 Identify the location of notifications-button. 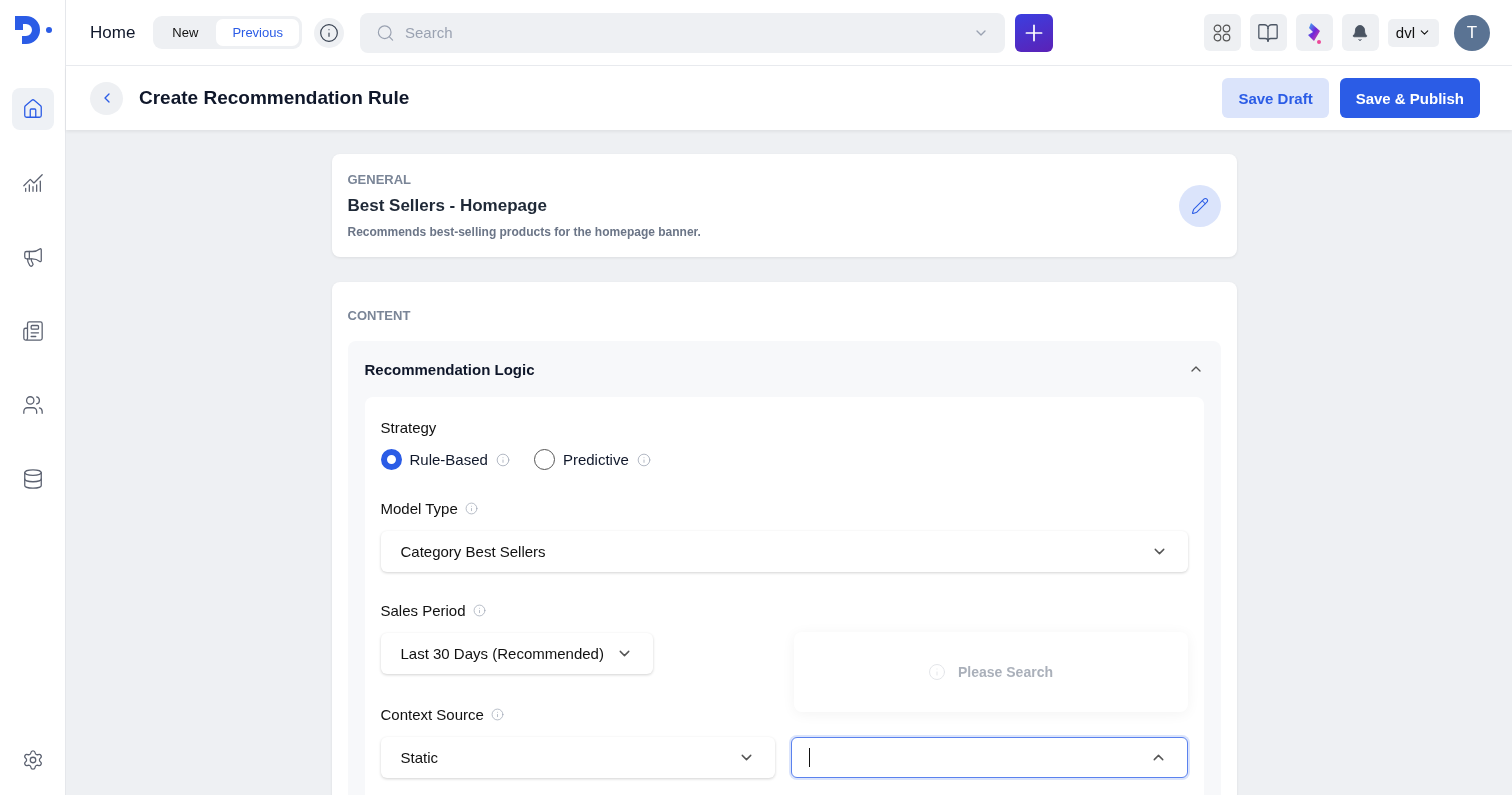
(1360, 32).